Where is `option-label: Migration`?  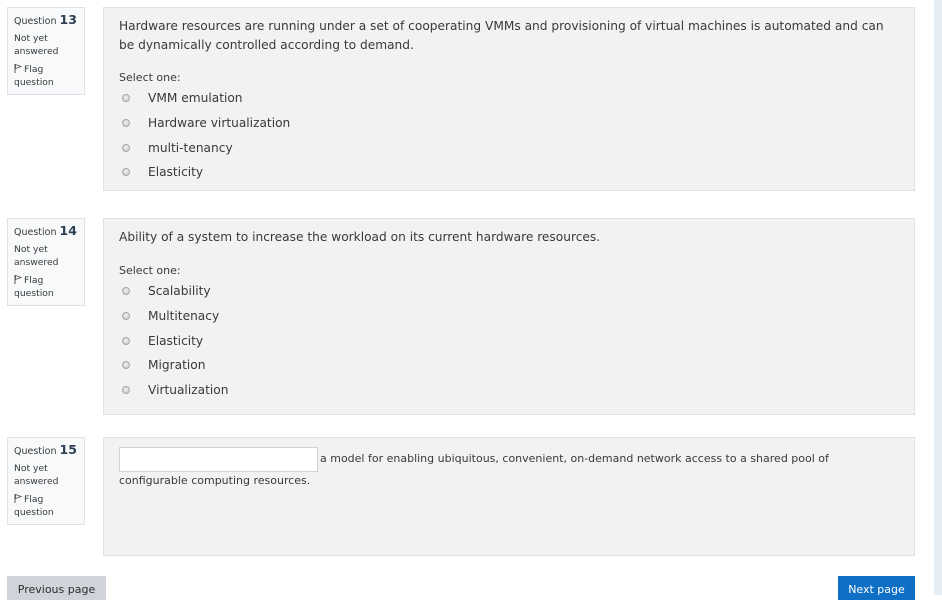
option-label: Migration is located at coordinates (177, 365).